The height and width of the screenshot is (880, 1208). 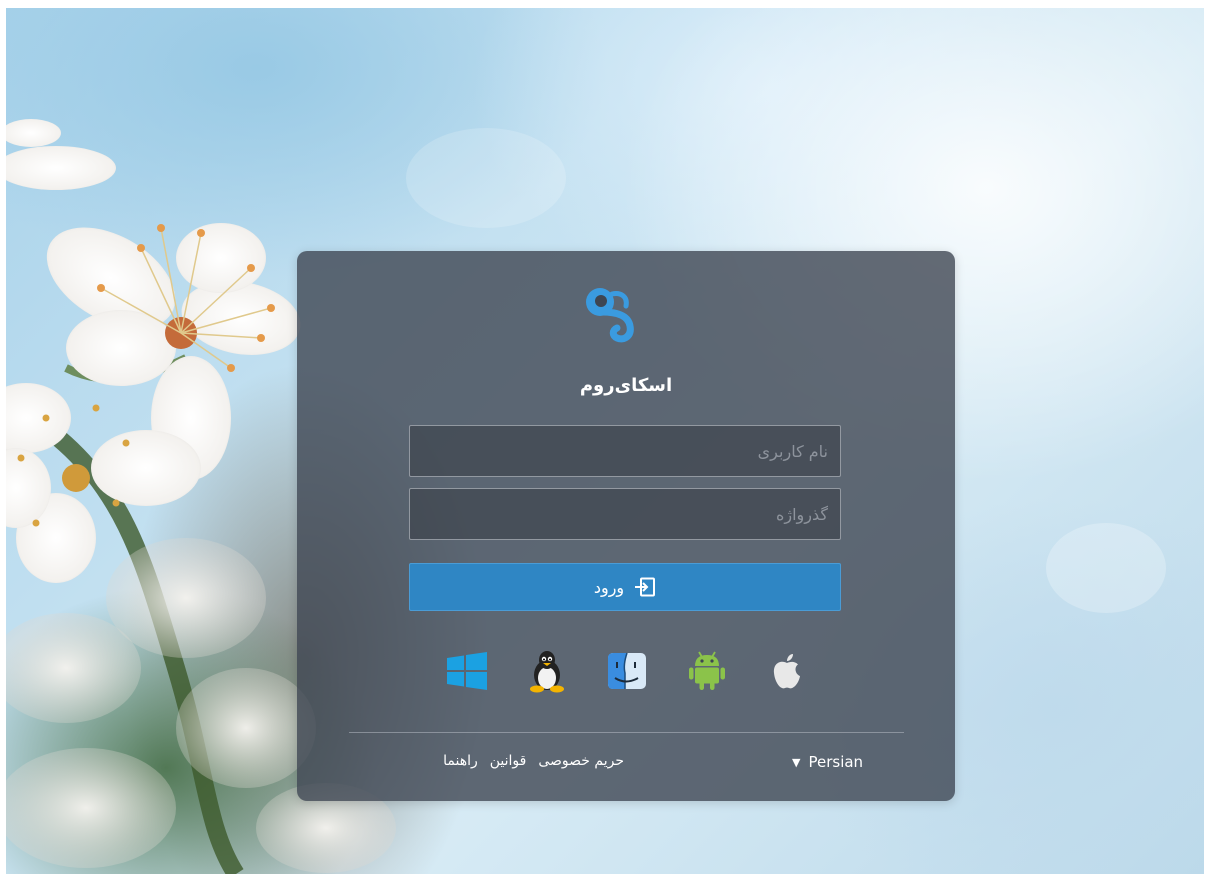 I want to click on mac-download-button, so click(x=627, y=671).